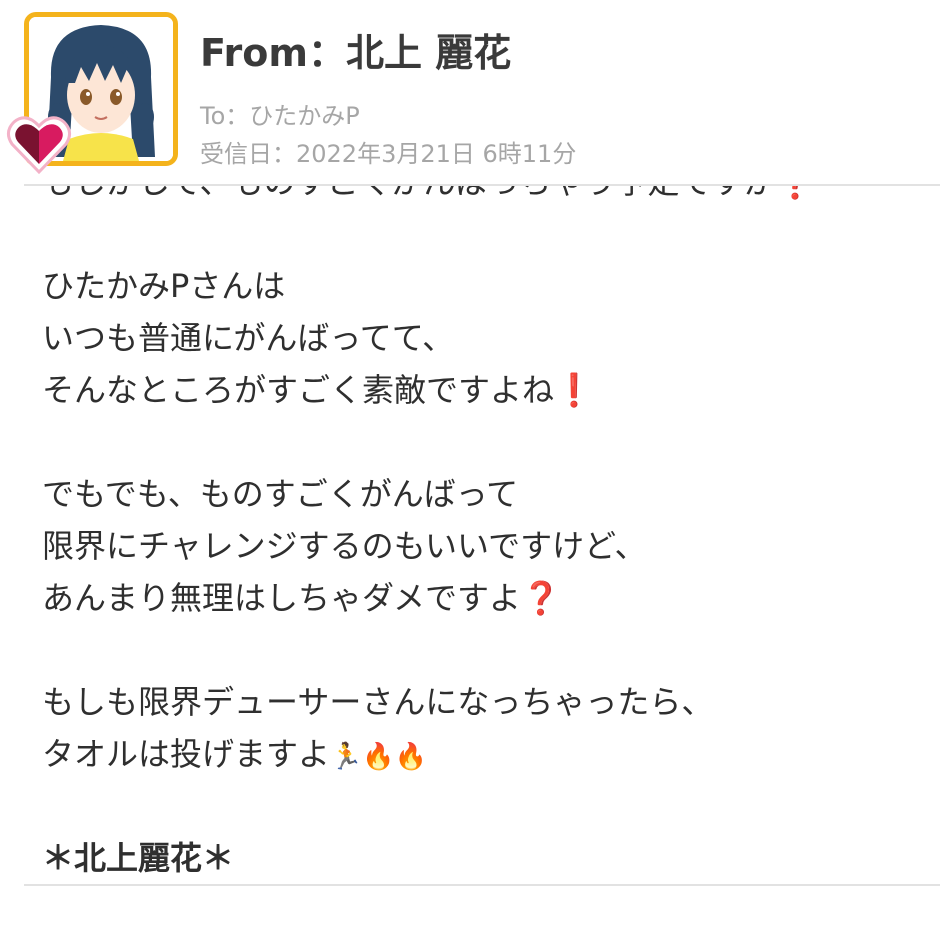  I want to click on exclamation-icon: ❗, so click(574, 390).